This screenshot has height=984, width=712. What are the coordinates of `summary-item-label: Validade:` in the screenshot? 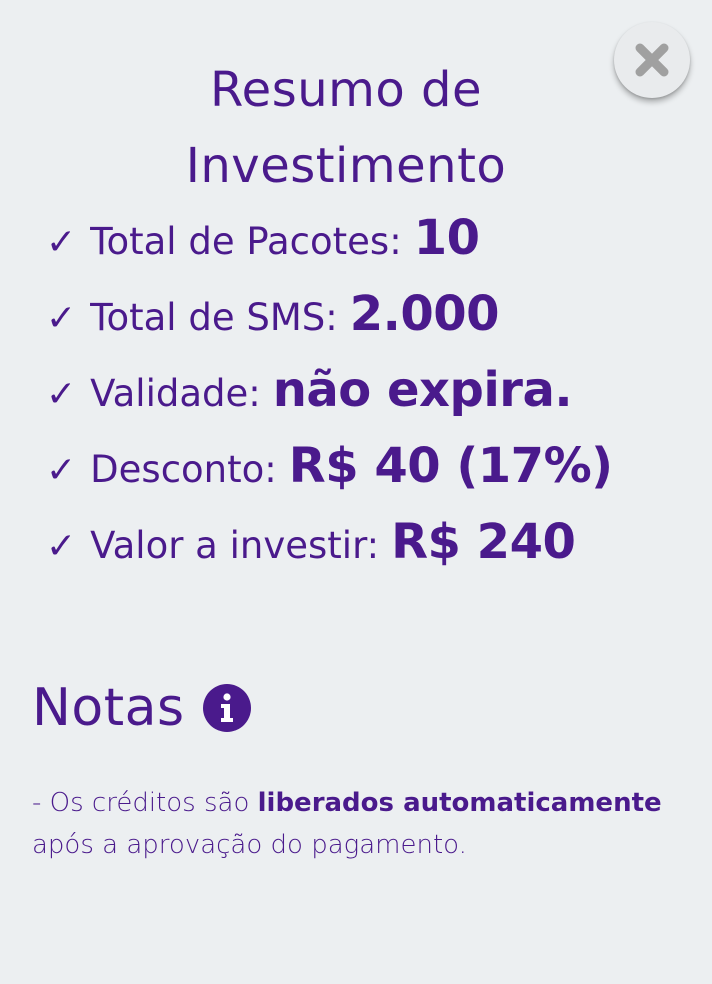 It's located at (175, 393).